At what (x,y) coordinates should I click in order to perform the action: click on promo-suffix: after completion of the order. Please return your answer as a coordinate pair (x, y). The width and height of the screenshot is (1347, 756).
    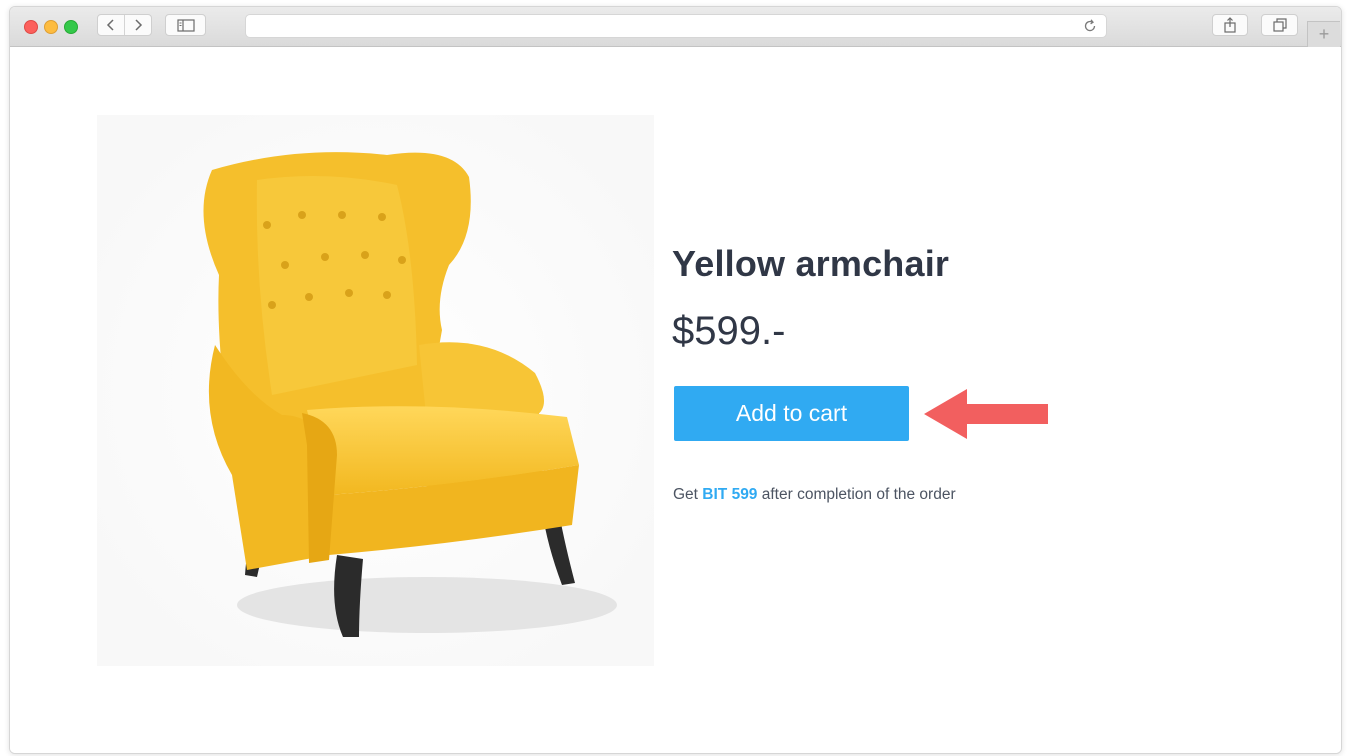
    Looking at the image, I should click on (858, 494).